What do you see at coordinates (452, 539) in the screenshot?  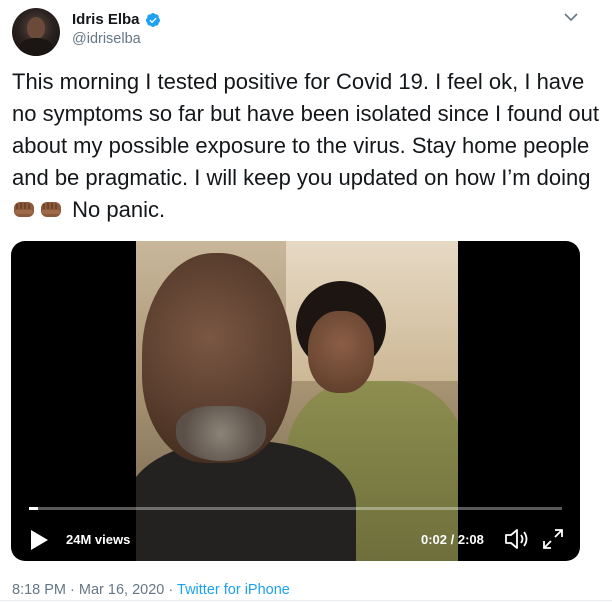 I see `video-time: 0:02 / 2:08` at bounding box center [452, 539].